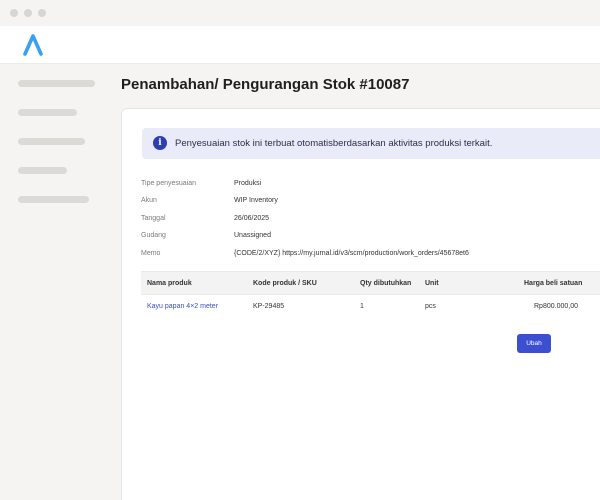  I want to click on detail-label: Tanggal, so click(153, 218).